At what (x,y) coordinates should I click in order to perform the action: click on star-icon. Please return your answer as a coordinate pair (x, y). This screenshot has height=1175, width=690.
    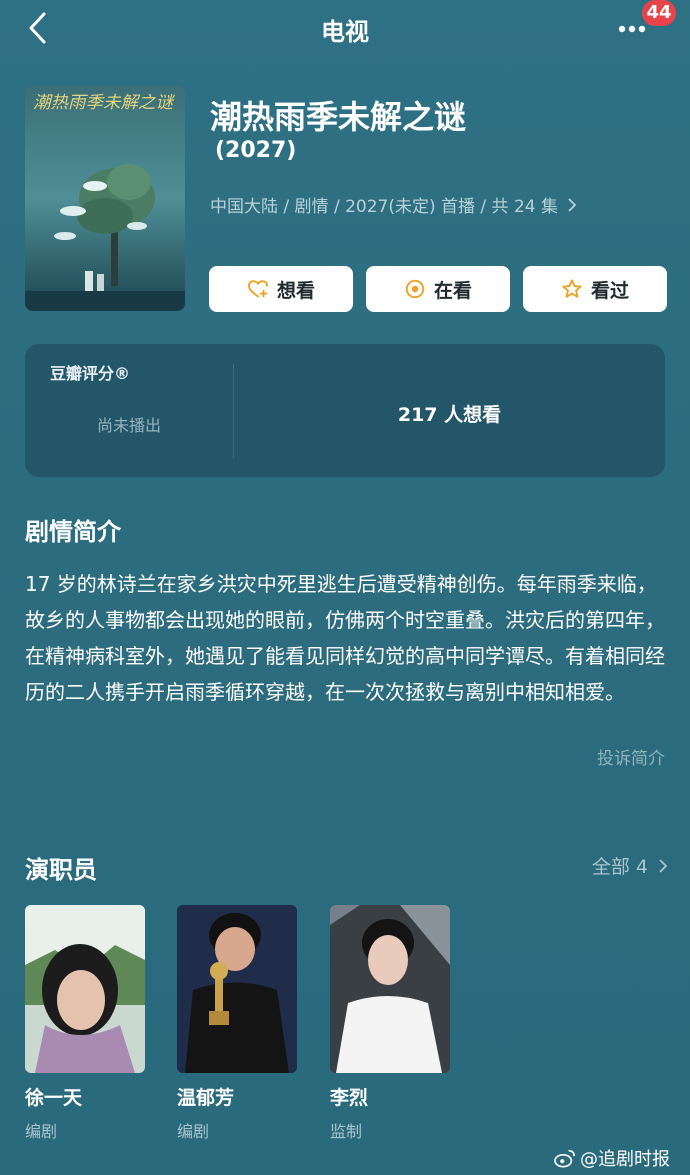
    Looking at the image, I should click on (572, 288).